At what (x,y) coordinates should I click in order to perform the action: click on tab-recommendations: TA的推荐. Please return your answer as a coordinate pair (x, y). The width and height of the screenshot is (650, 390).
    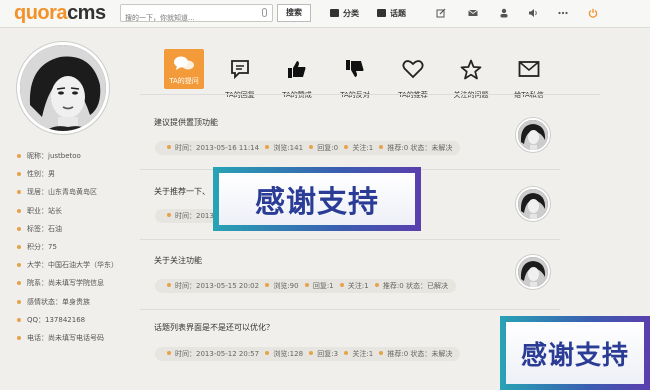
    Looking at the image, I should click on (413, 74).